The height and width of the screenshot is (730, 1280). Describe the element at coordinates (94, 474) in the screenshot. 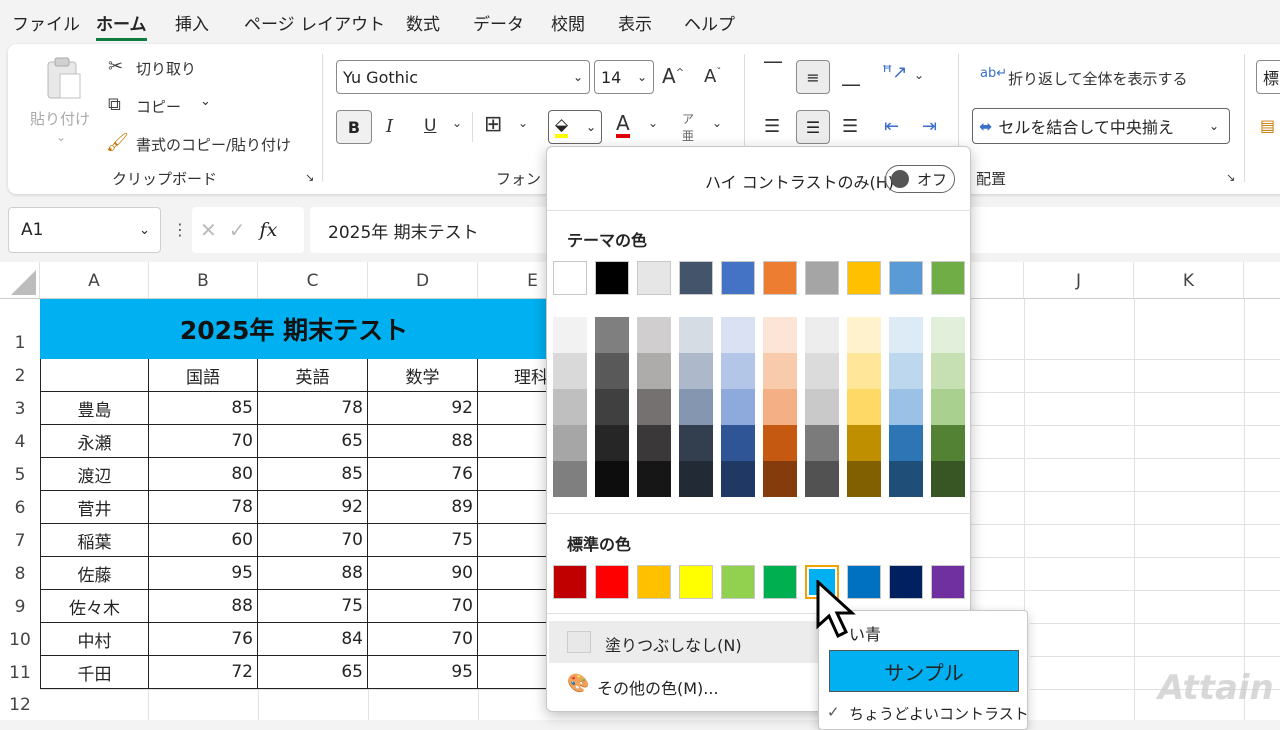

I see `name-cell: 渡辺` at that location.